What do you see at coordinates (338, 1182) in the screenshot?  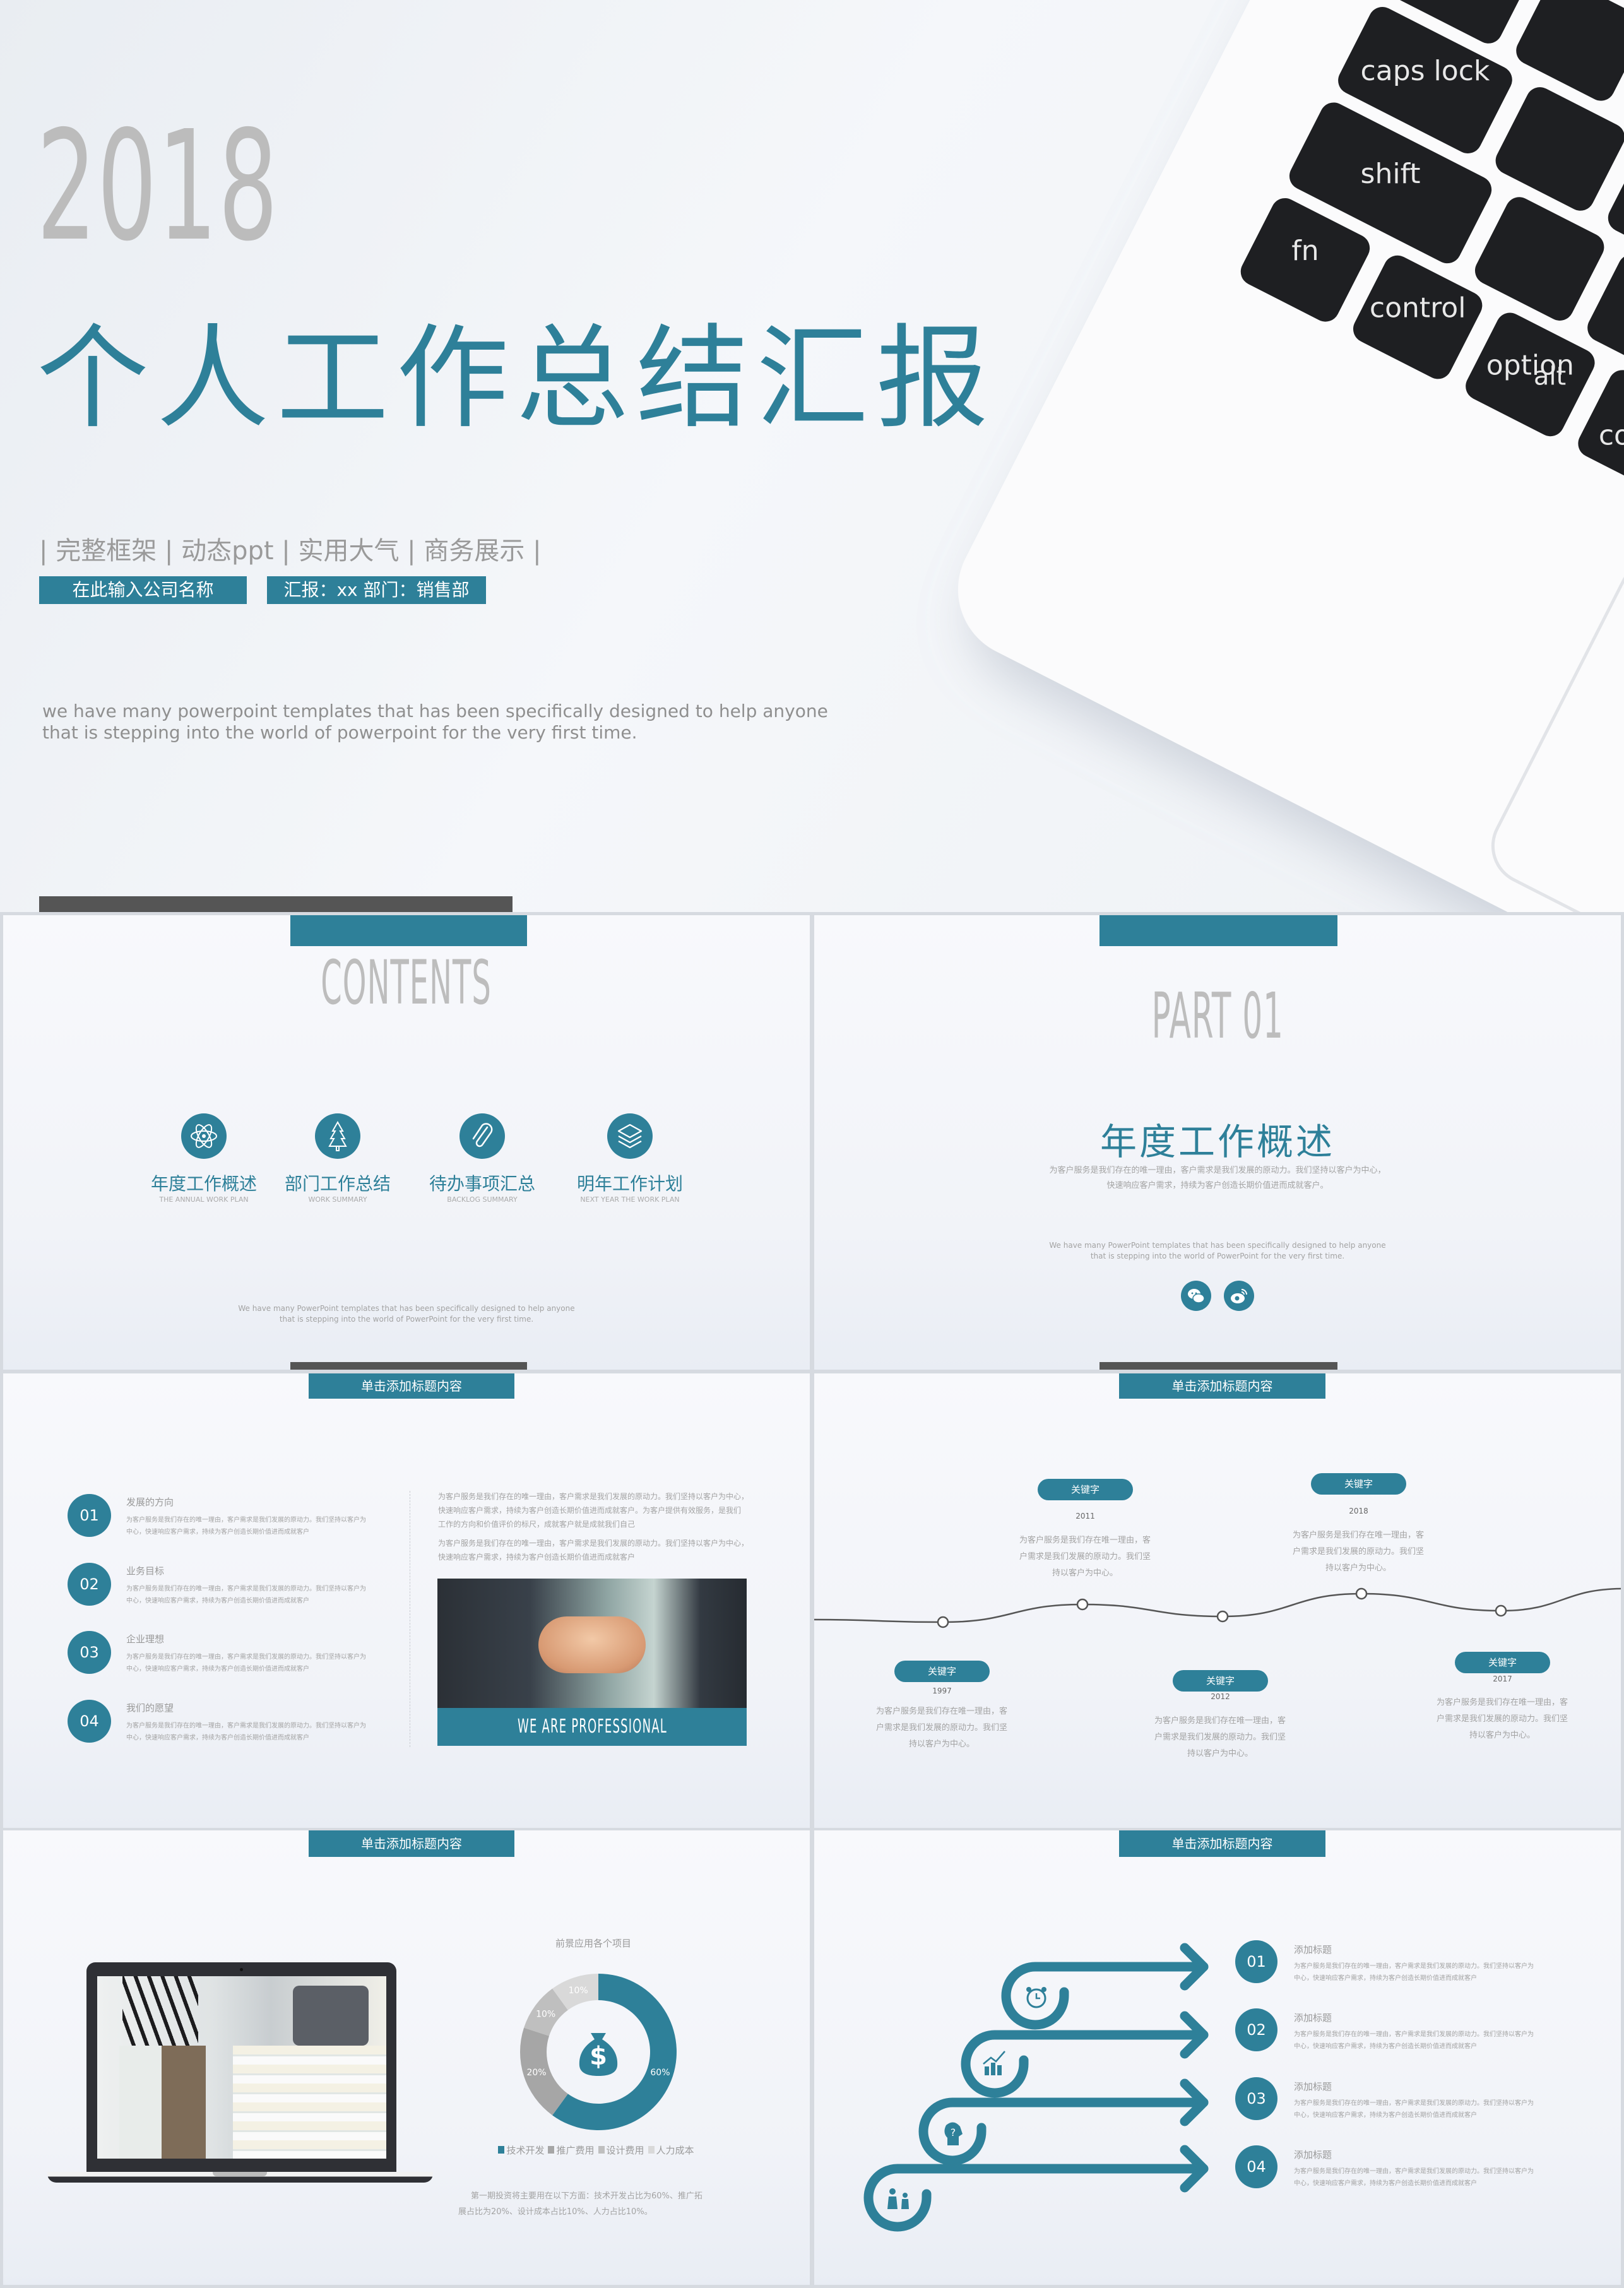 I see `contents-item-title: 部门工作总结` at bounding box center [338, 1182].